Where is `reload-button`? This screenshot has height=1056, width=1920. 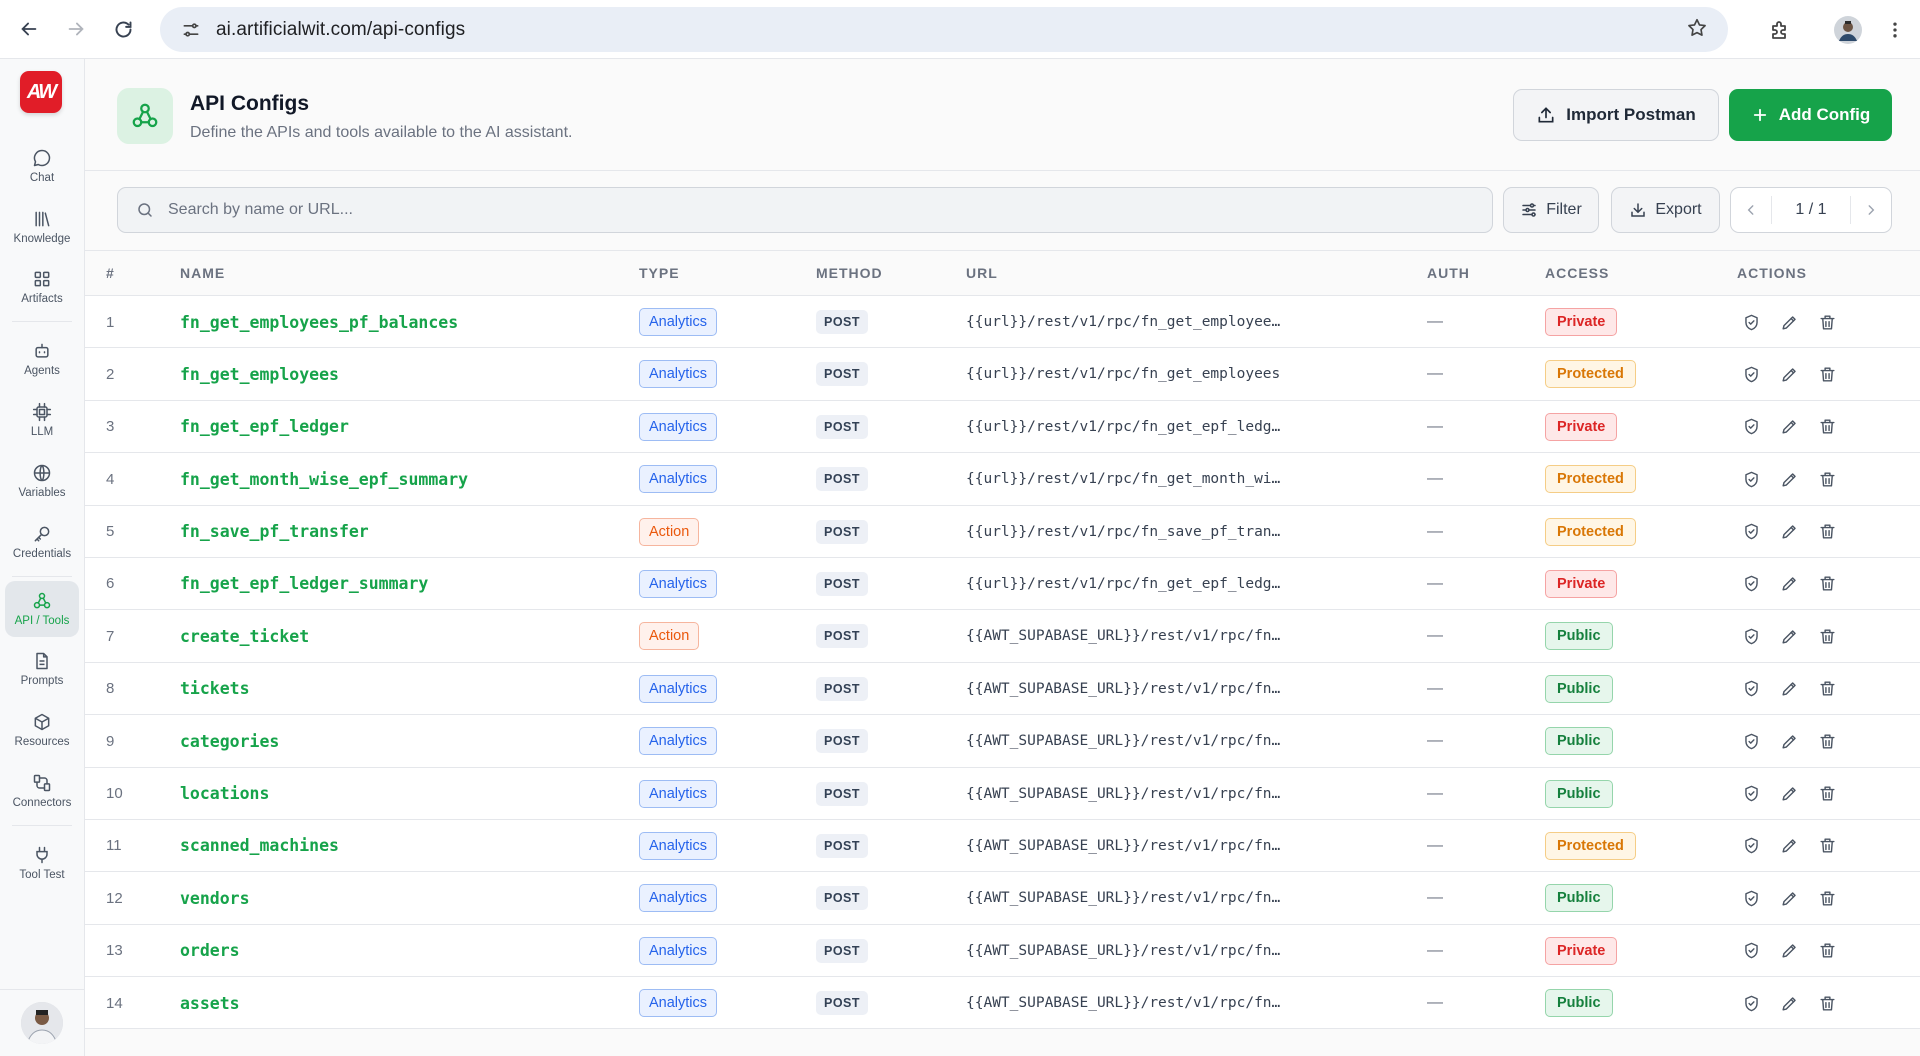
reload-button is located at coordinates (123, 29).